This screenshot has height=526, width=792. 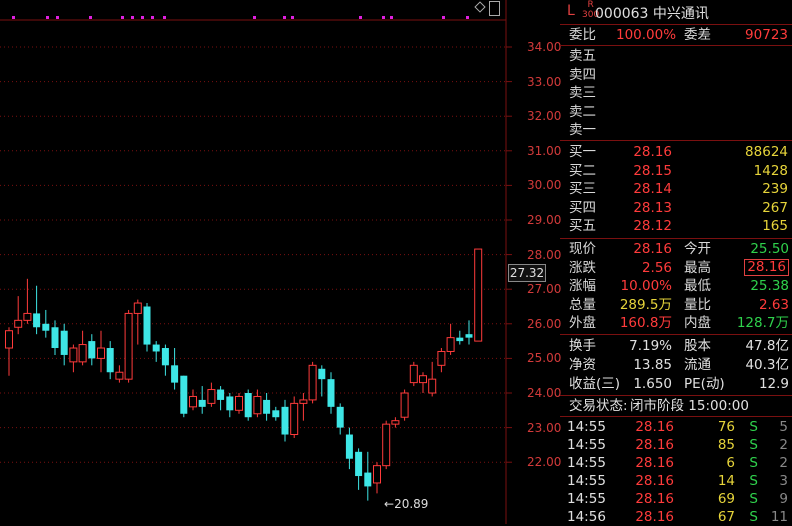 What do you see at coordinates (697, 286) in the screenshot?
I see `stat-label: 最低` at bounding box center [697, 286].